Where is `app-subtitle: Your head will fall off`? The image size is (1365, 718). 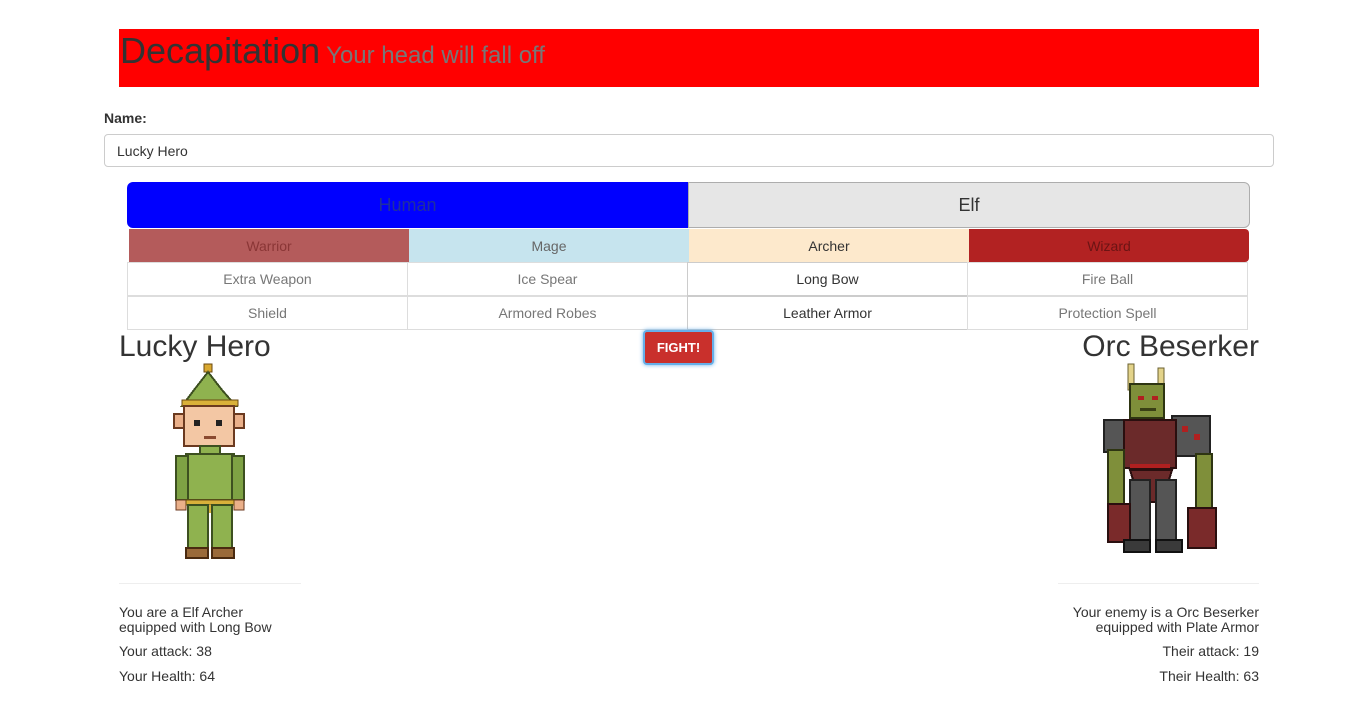
app-subtitle: Your head will fall off is located at coordinates (435, 55).